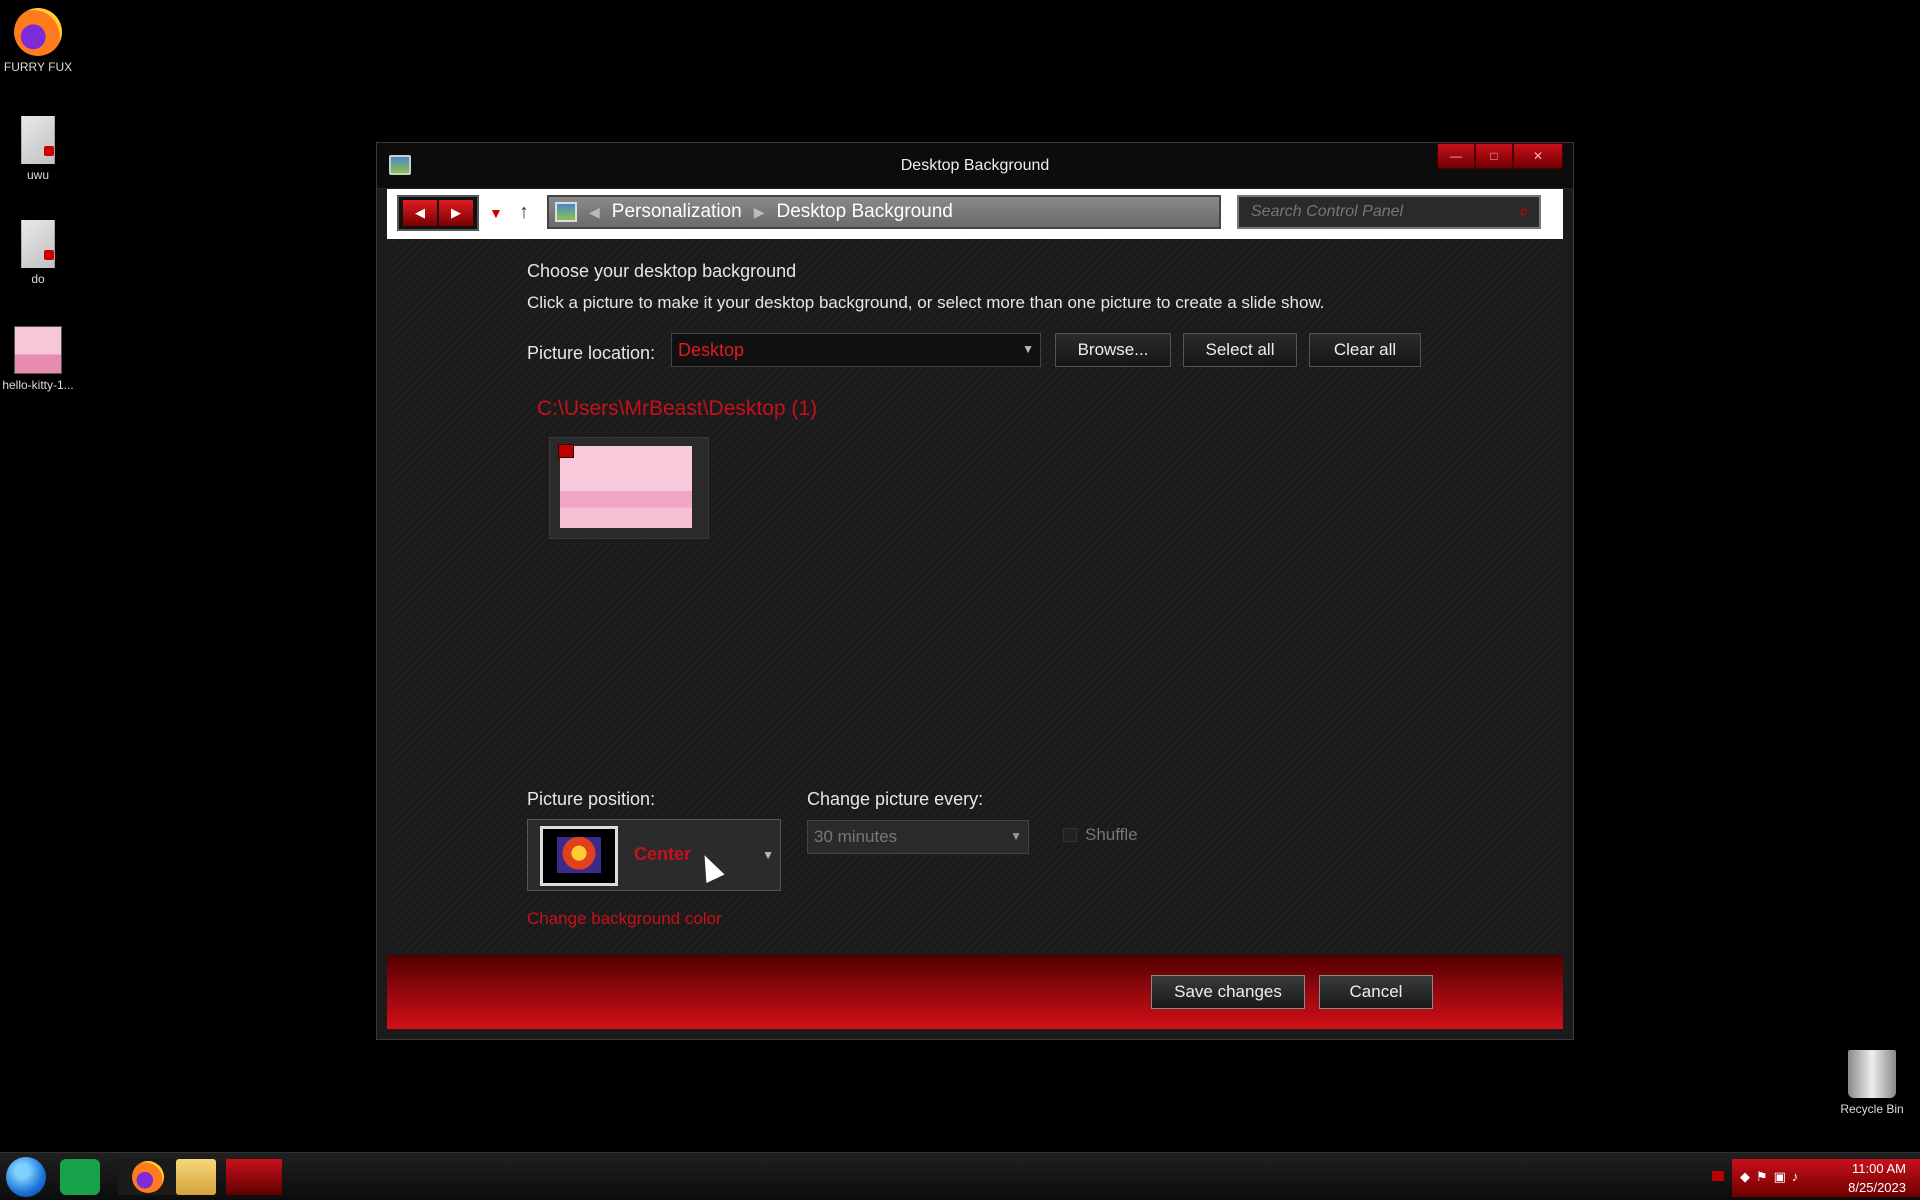 Image resolution: width=1920 pixels, height=1200 pixels. I want to click on save-changes-button: Save changes, so click(1228, 992).